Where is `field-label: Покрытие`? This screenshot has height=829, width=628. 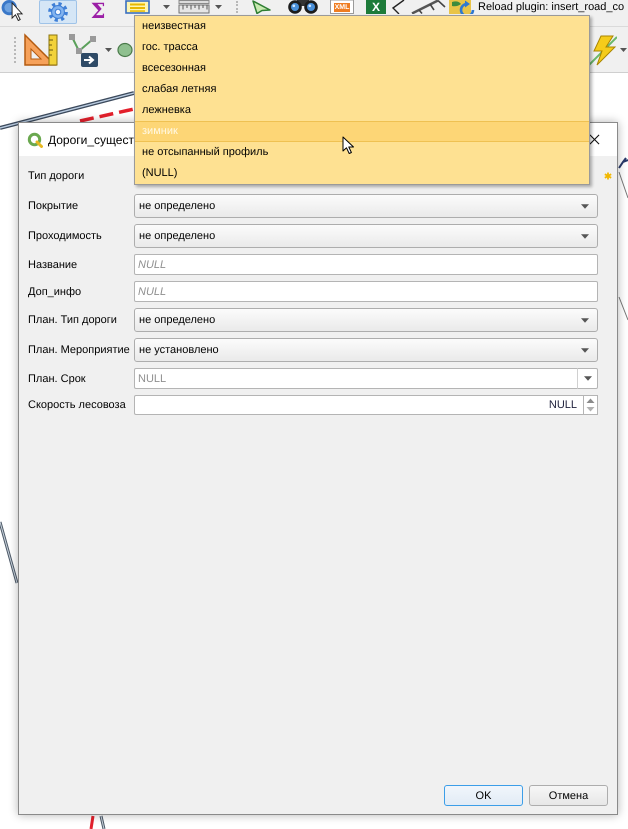 field-label: Покрытие is located at coordinates (54, 206).